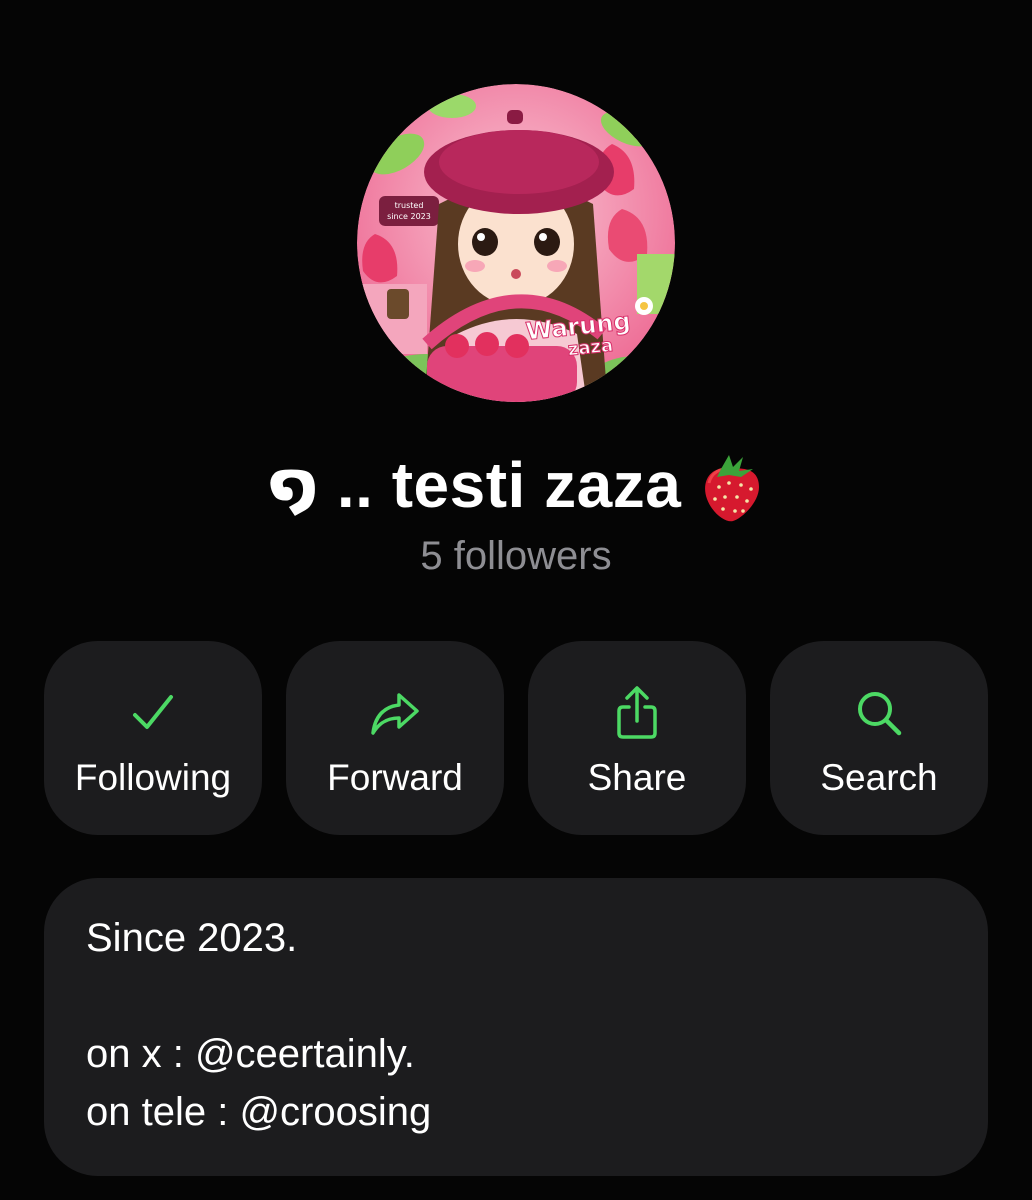 This screenshot has height=1200, width=1032. What do you see at coordinates (395, 714) in the screenshot?
I see `forward-arrow-icon` at bounding box center [395, 714].